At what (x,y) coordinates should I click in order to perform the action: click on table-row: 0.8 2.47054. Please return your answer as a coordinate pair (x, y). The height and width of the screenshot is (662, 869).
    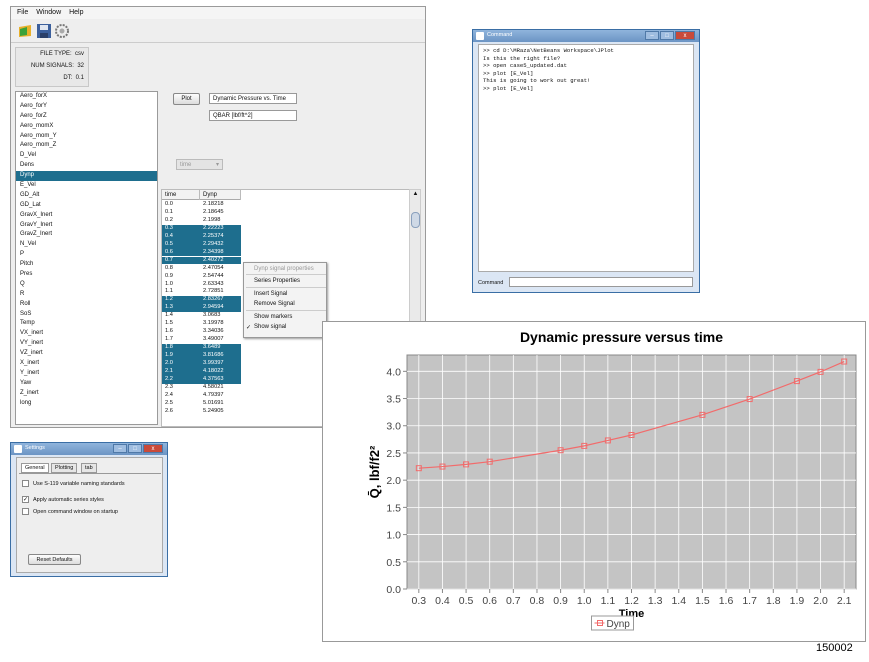
    Looking at the image, I should click on (201, 269).